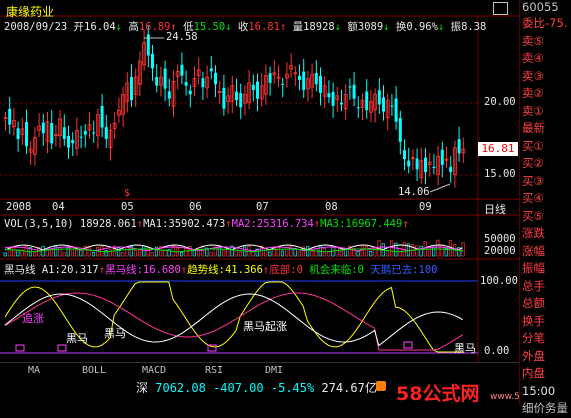 The height and width of the screenshot is (418, 571). I want to click on date-label: 04, so click(58, 207).